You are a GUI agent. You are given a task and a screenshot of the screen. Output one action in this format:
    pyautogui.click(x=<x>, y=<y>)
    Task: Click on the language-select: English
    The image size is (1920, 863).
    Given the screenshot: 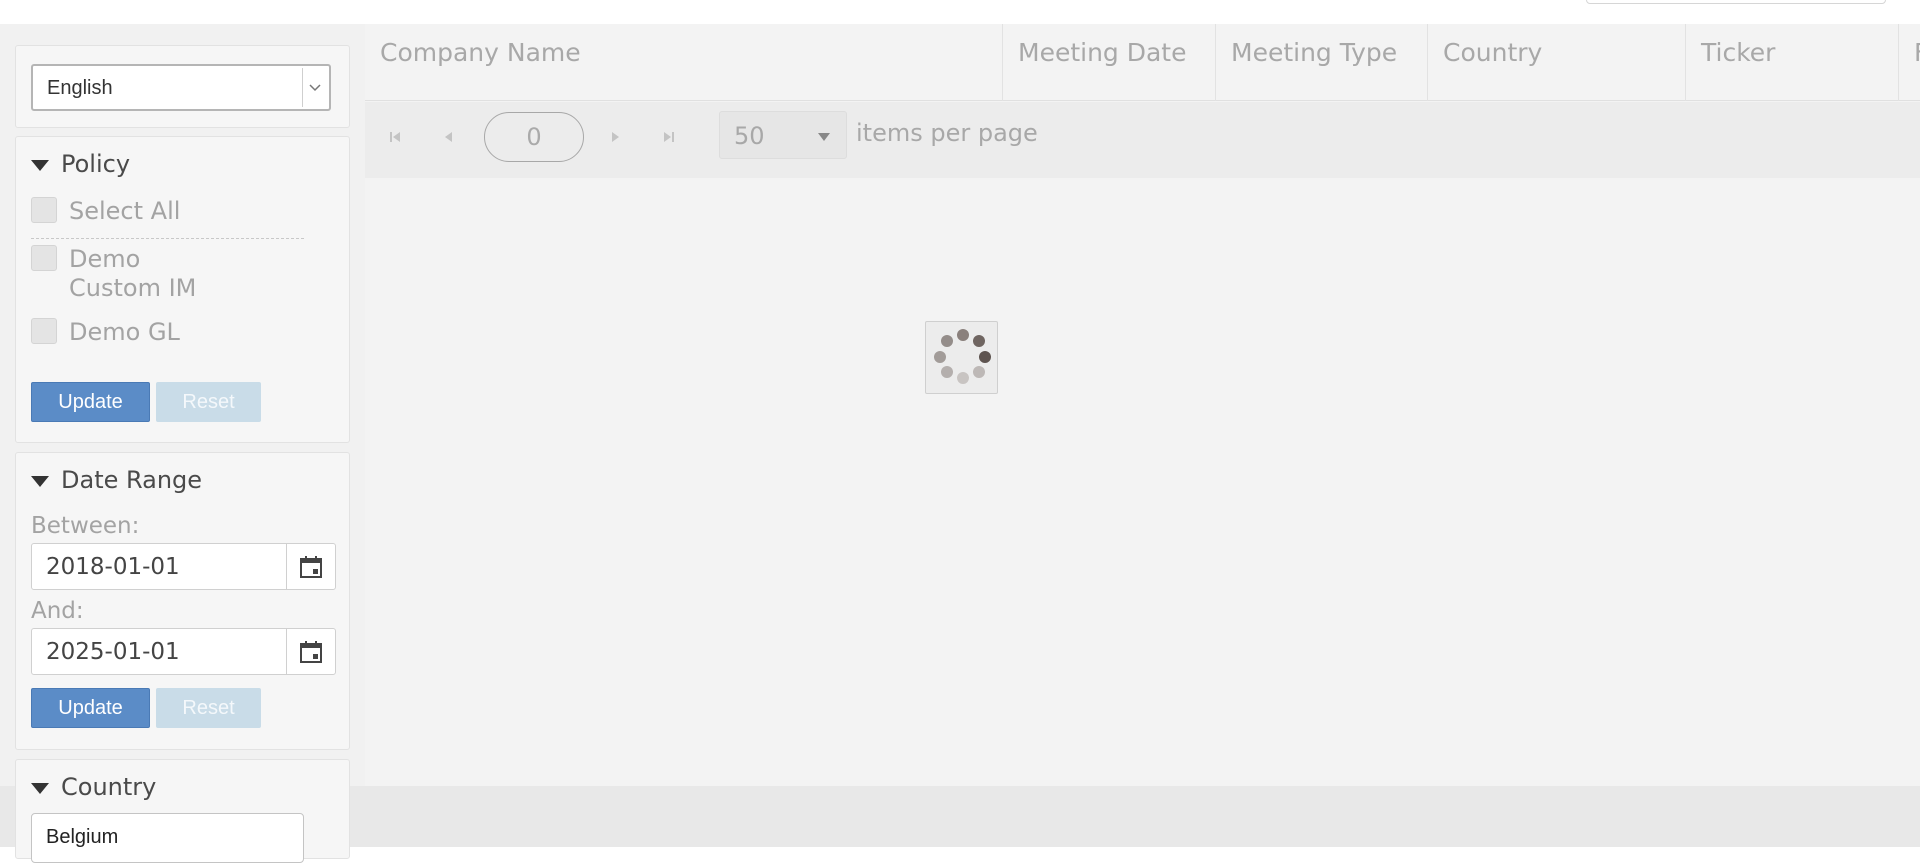 What is the action you would take?
    pyautogui.click(x=181, y=87)
    